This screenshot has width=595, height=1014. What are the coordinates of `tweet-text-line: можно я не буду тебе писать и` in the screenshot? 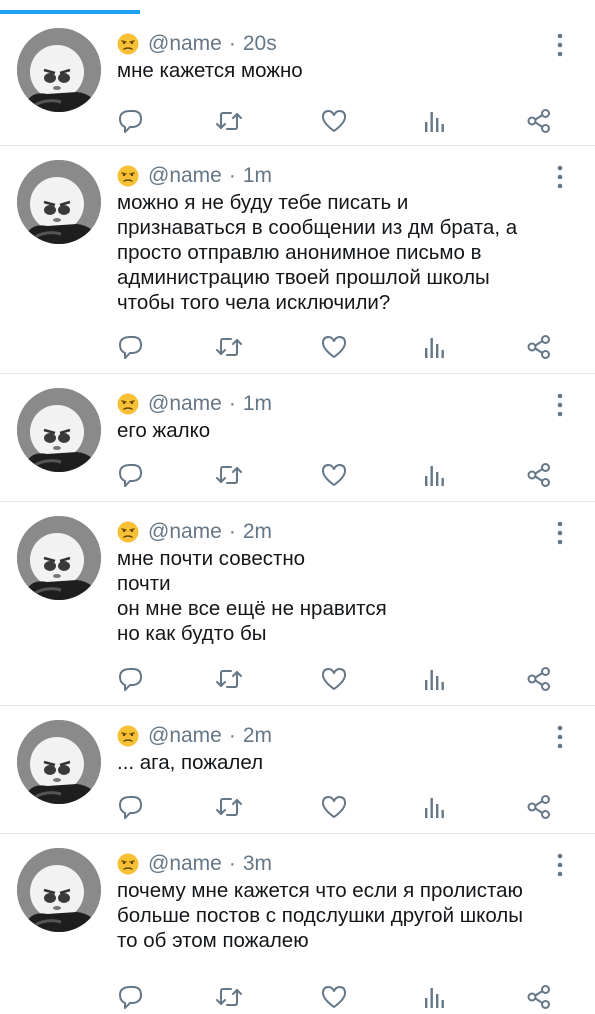 It's located at (263, 202).